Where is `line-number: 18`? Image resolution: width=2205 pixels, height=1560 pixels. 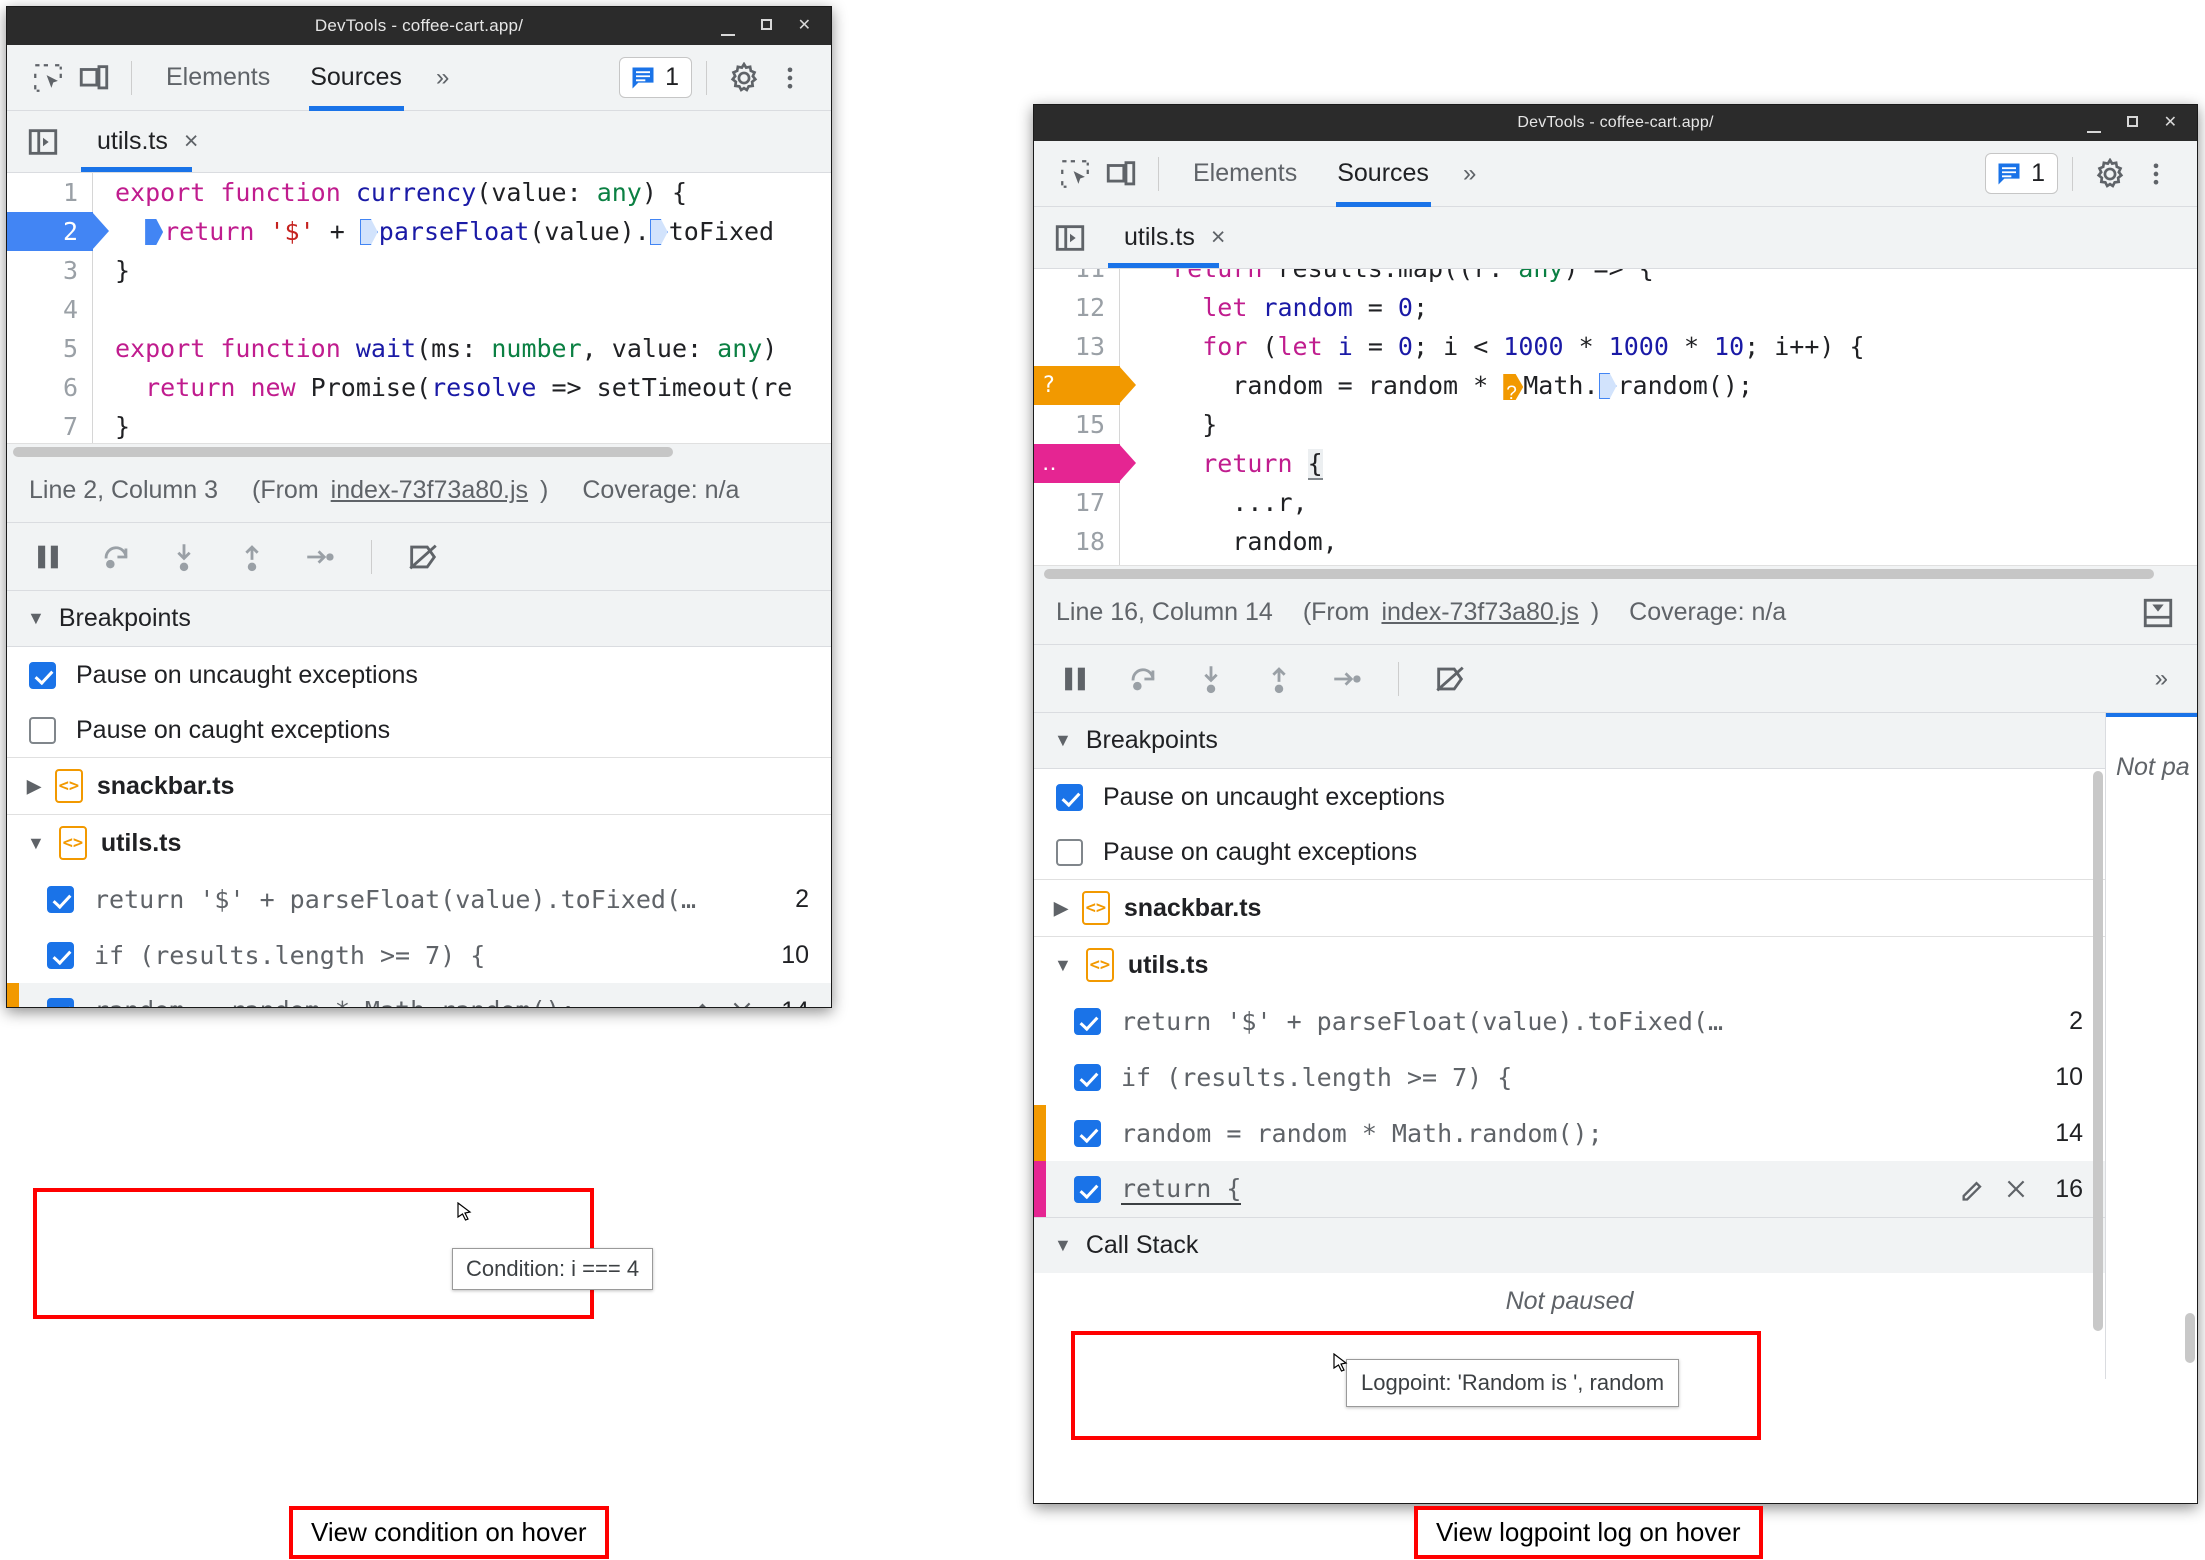
line-number: 18 is located at coordinates (1077, 541).